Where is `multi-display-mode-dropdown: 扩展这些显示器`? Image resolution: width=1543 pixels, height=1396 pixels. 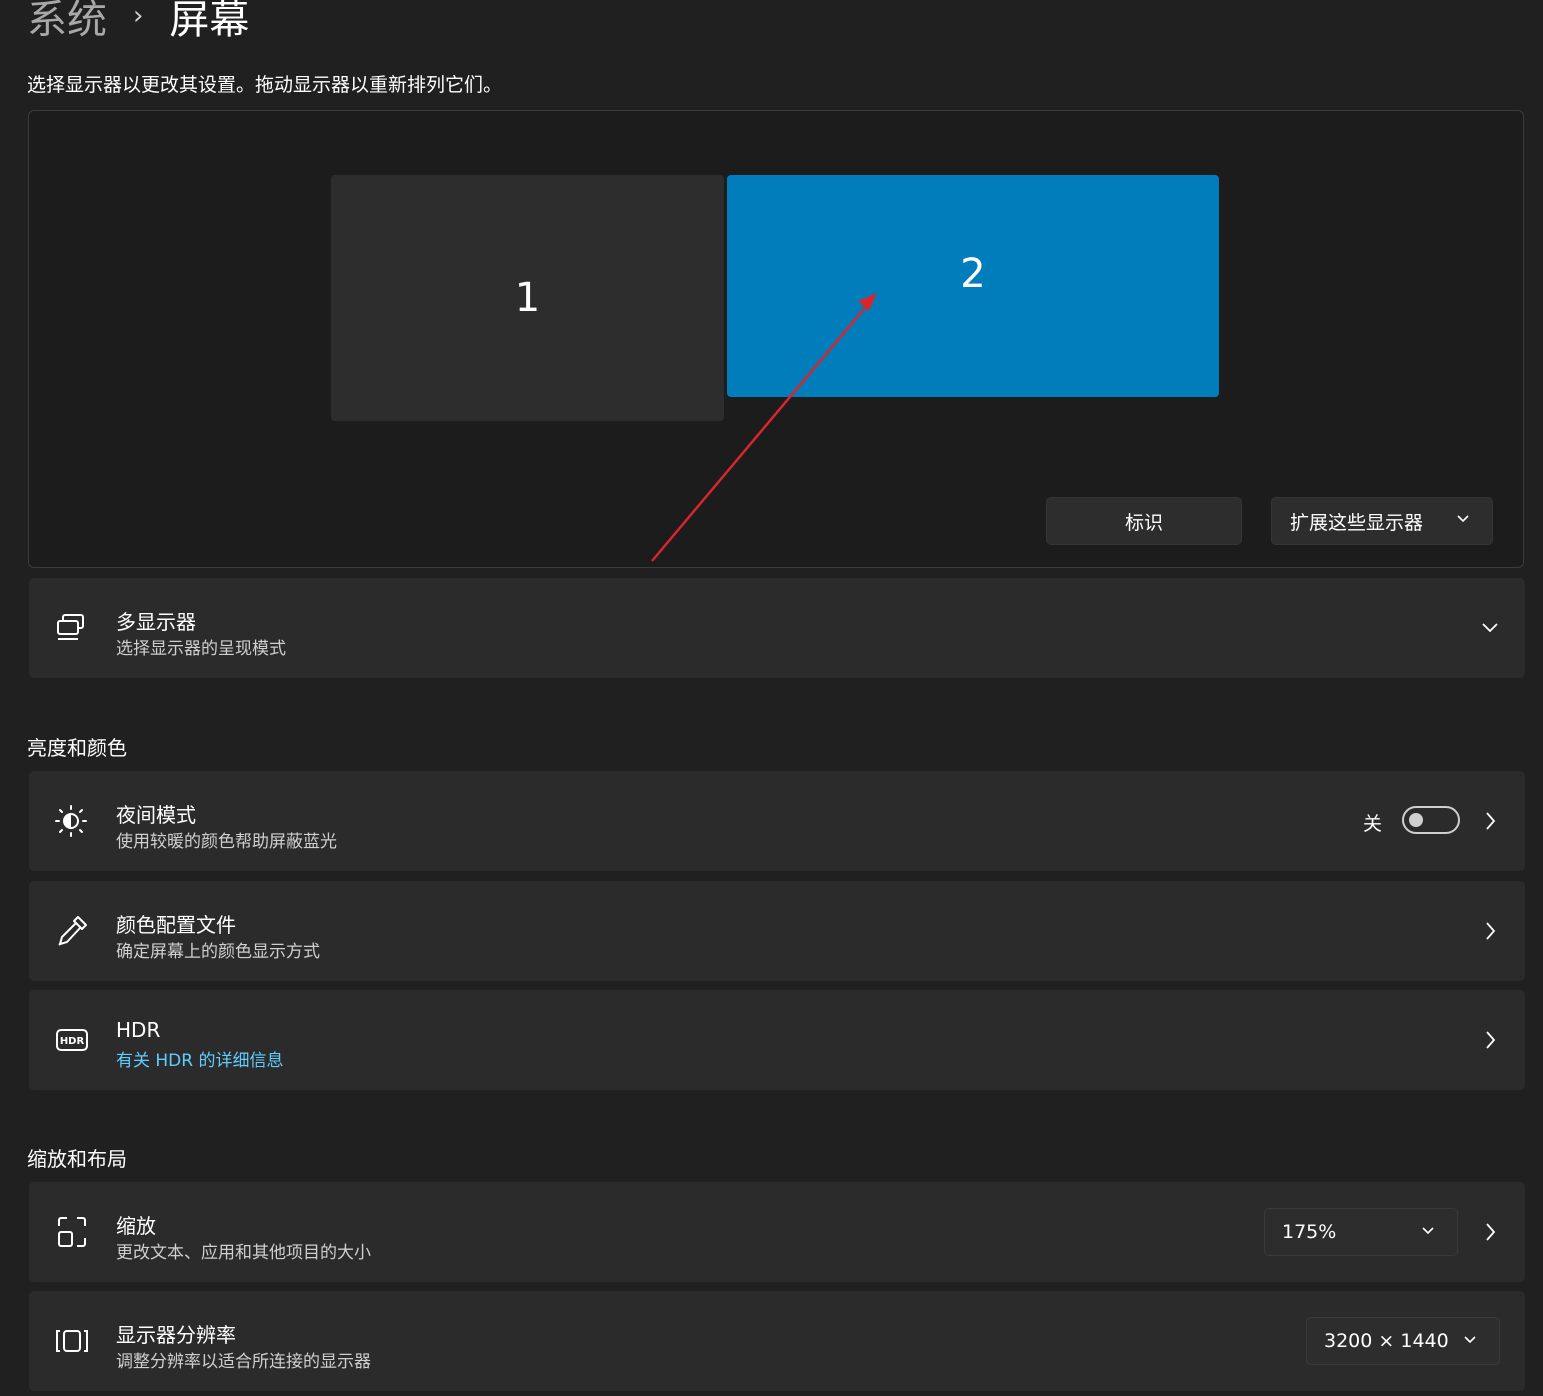 multi-display-mode-dropdown: 扩展这些显示器 is located at coordinates (1382, 521).